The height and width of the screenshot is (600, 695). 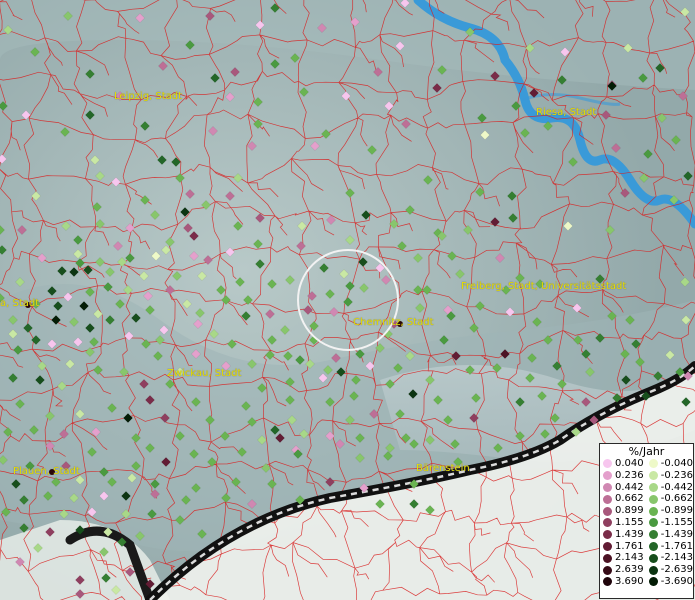 I want to click on city-label-baerenstein: Bärenstein, so click(x=443, y=468).